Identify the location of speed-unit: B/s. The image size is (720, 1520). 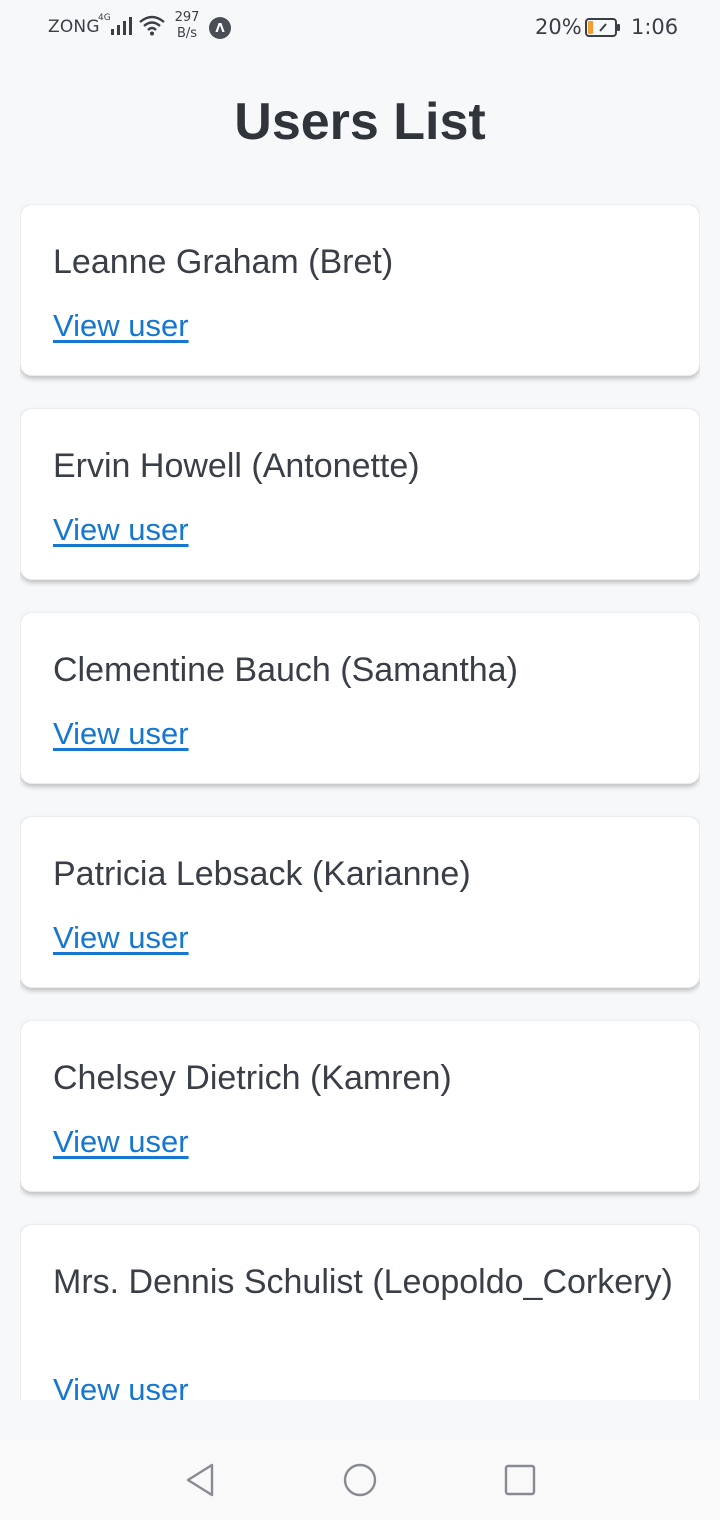
(187, 33).